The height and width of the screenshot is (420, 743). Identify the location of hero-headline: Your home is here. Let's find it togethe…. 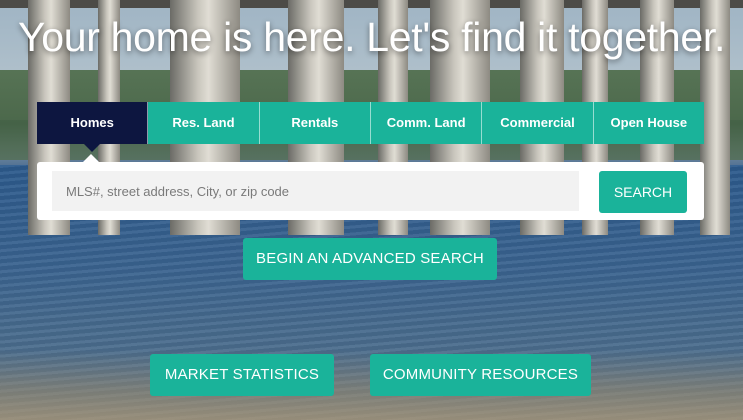
(371, 37).